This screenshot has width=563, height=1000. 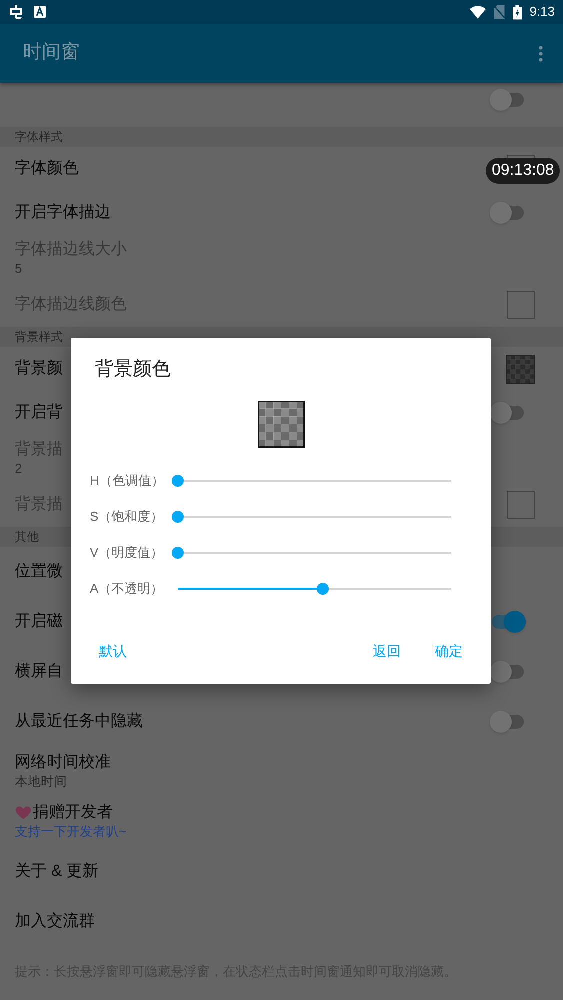 What do you see at coordinates (55, 922) in the screenshot?
I see `setting-title: 加入交流群` at bounding box center [55, 922].